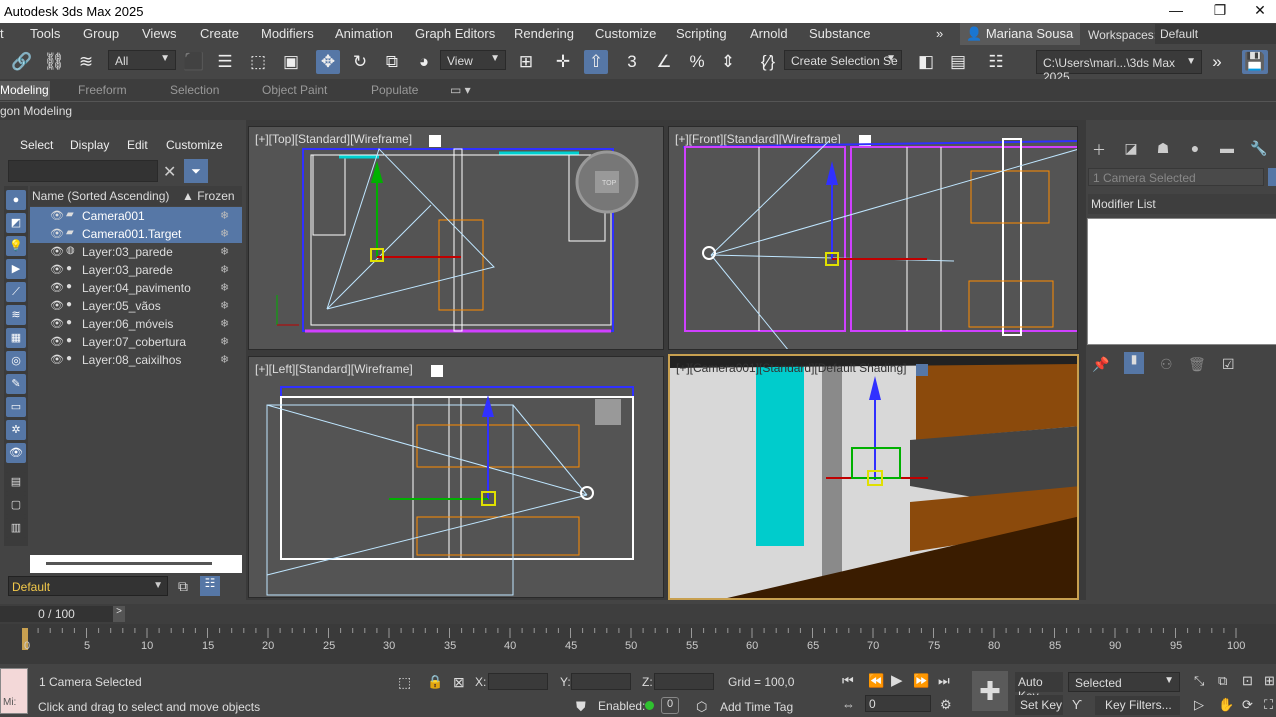 This screenshot has width=1276, height=717. What do you see at coordinates (136, 564) in the screenshot?
I see `scene-scrollbar` at bounding box center [136, 564].